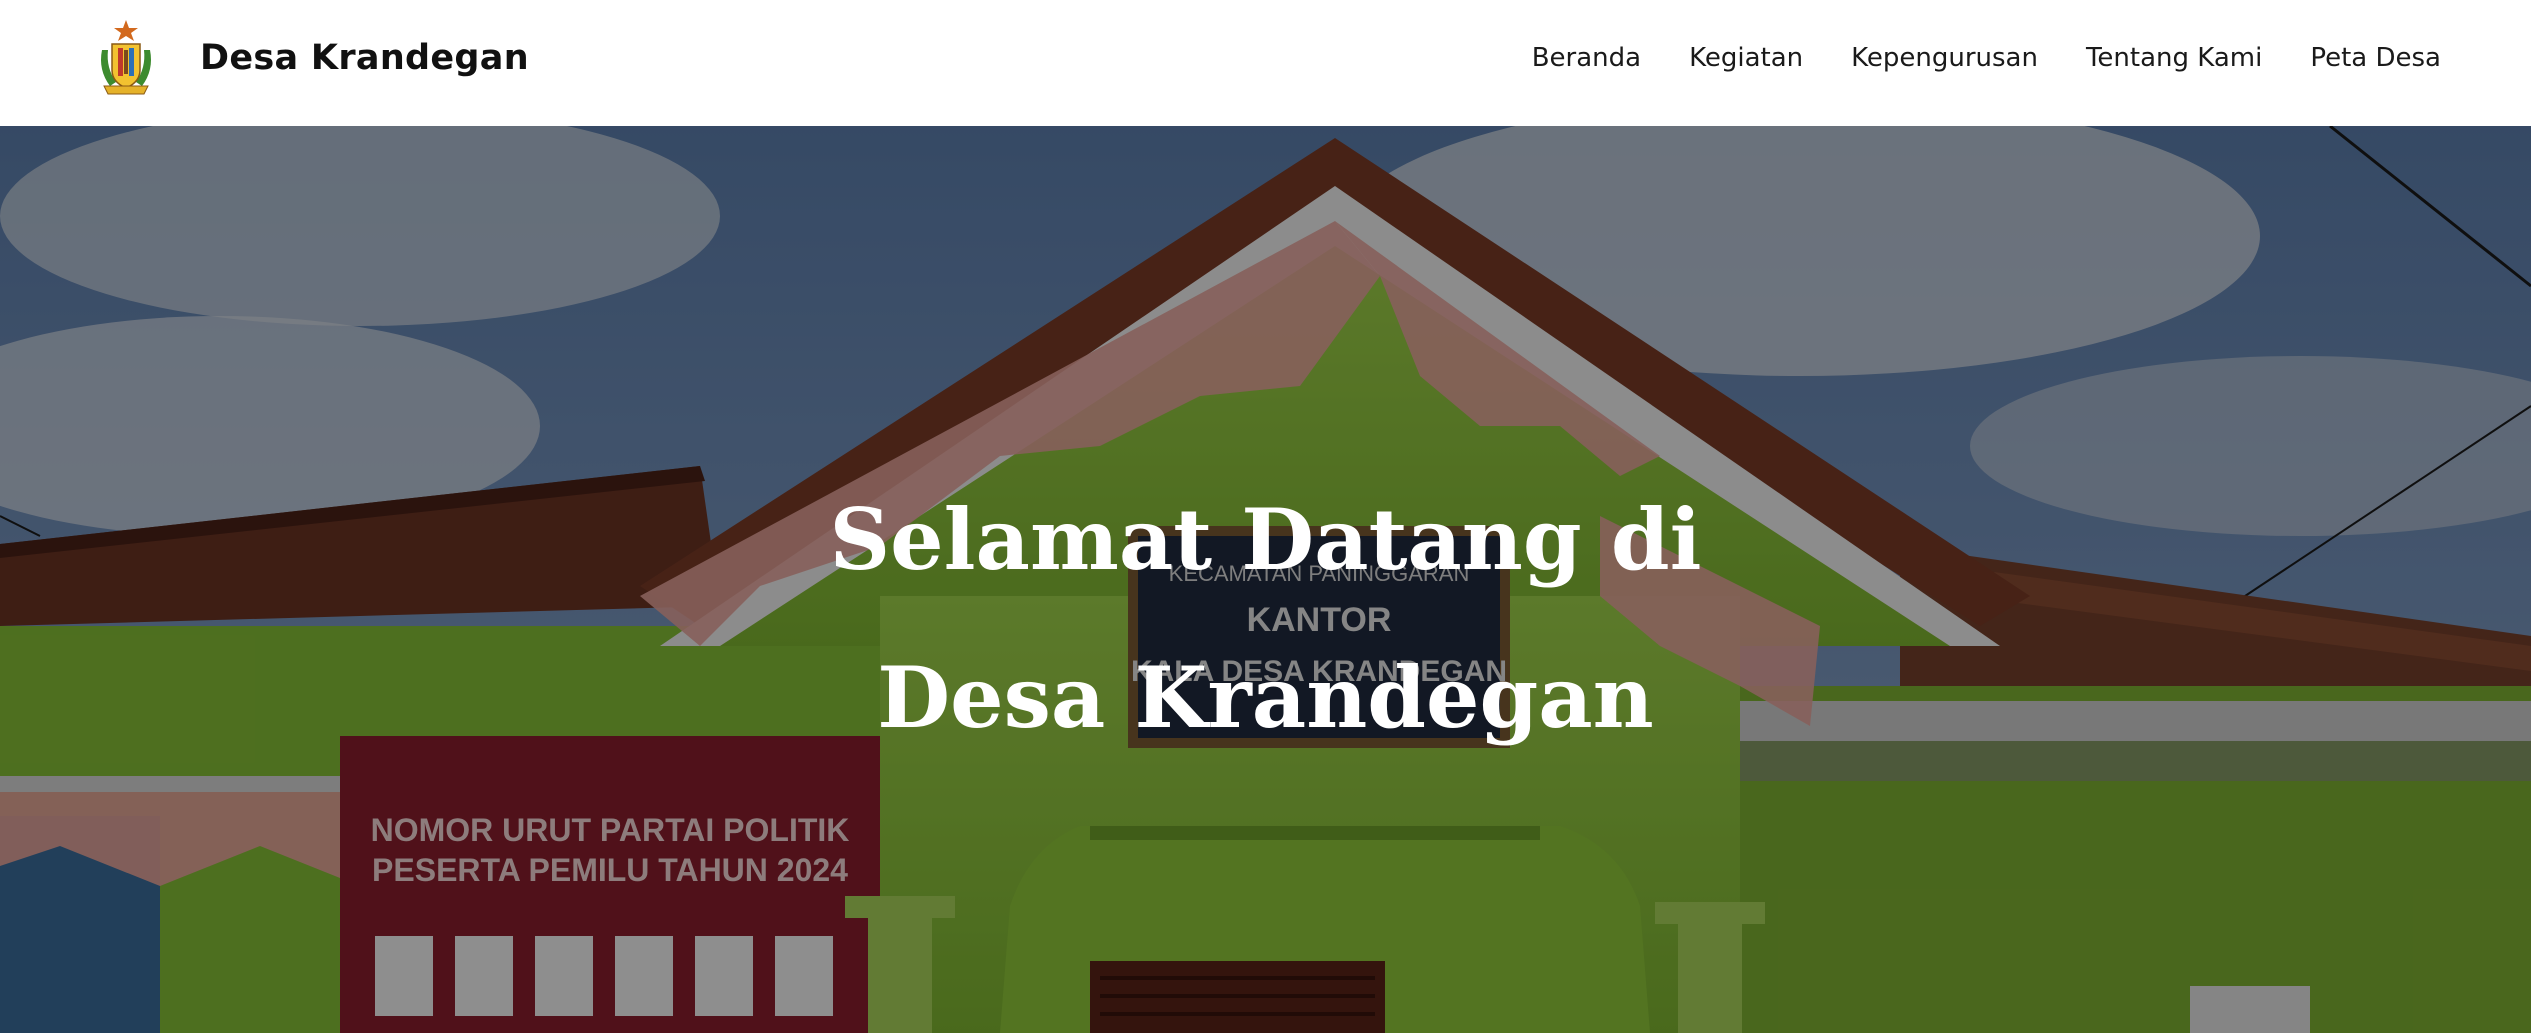 The width and height of the screenshot is (2531, 1033). I want to click on brand-name: Desa Krandegan, so click(364, 58).